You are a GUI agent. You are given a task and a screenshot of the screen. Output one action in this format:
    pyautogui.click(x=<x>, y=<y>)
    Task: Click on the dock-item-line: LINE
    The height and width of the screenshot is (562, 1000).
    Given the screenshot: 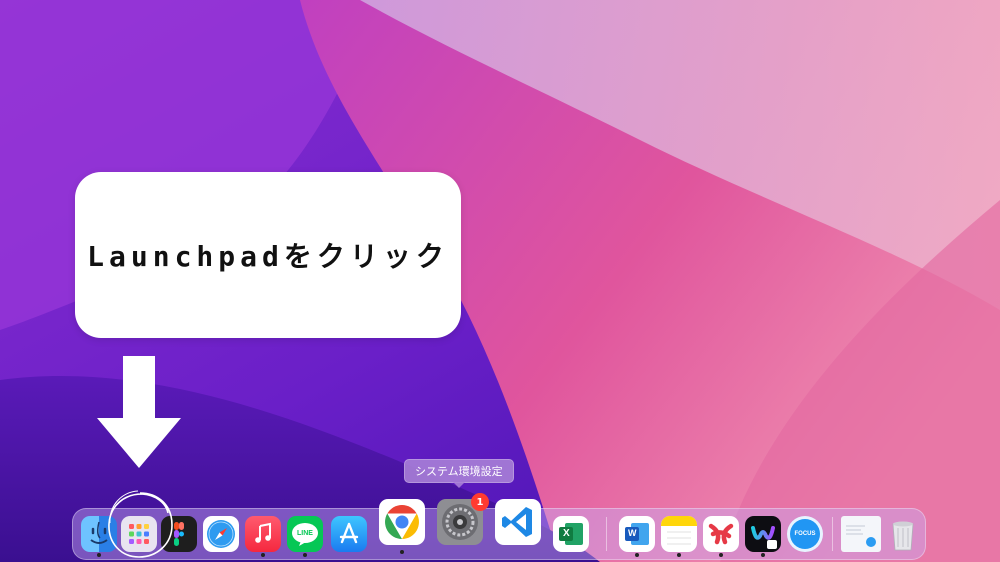 What is the action you would take?
    pyautogui.click(x=305, y=536)
    